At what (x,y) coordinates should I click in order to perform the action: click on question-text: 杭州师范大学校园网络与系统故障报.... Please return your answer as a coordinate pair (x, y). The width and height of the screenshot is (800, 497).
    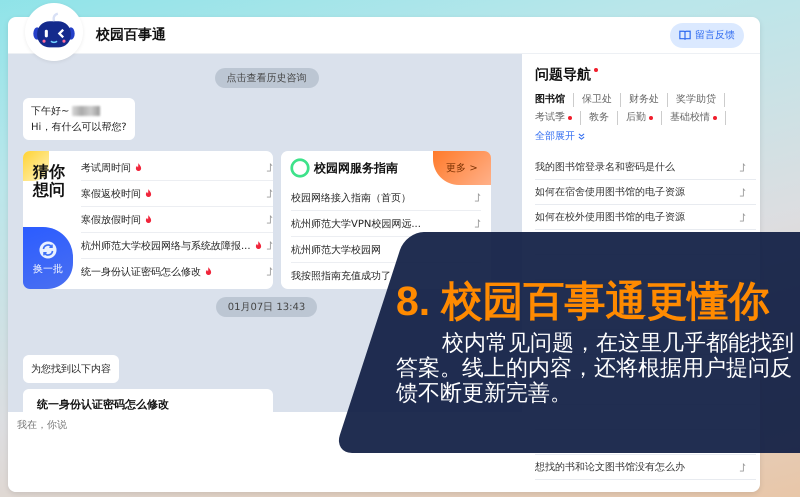
    Looking at the image, I should click on (166, 246).